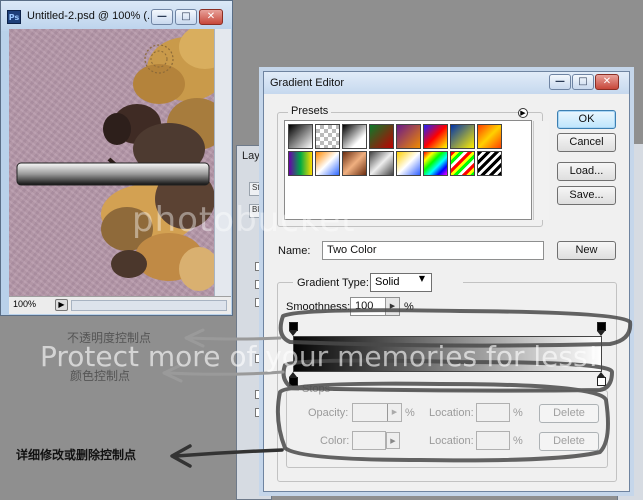 This screenshot has width=643, height=500. Describe the element at coordinates (442, 422) in the screenshot. I see `stops-detail-oval` at that location.